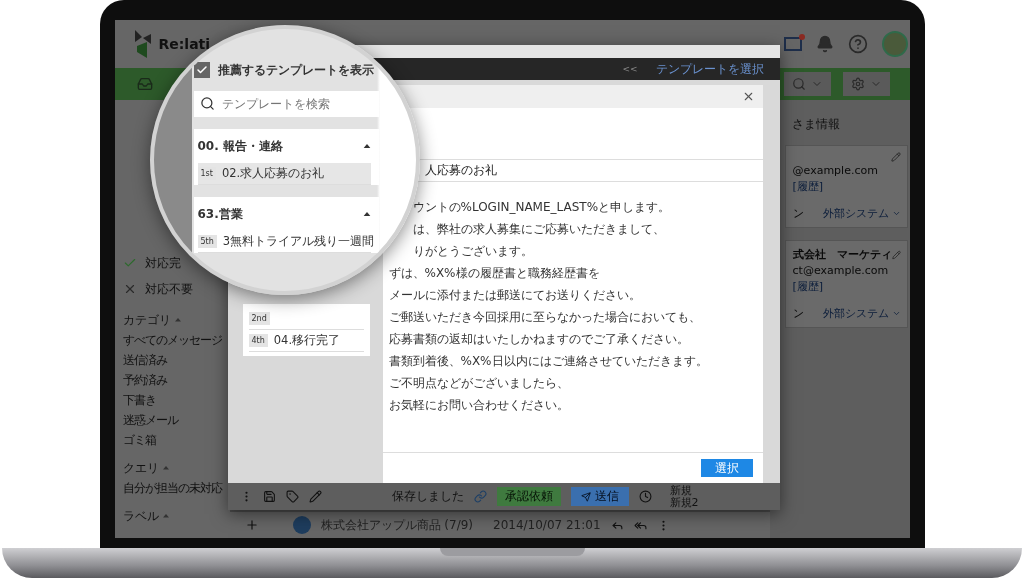 The height and width of the screenshot is (582, 1024). Describe the element at coordinates (545, 317) in the screenshot. I see `body-line: ご郵送いただき今回採用に至らなかった場合においても、` at that location.